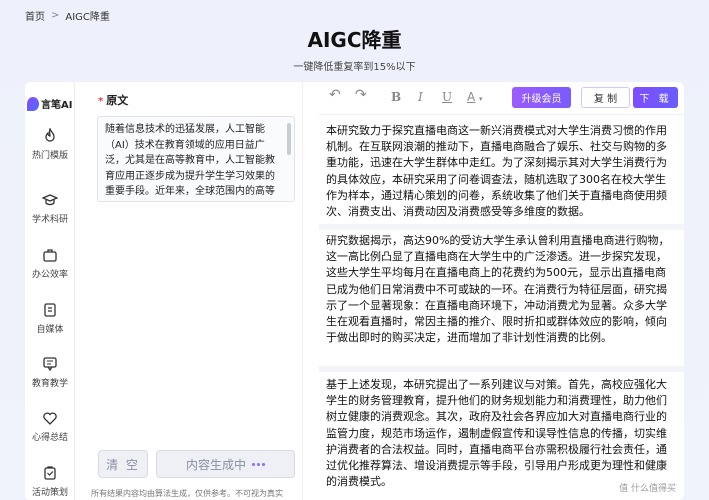 The image size is (709, 500). What do you see at coordinates (50, 291) in the screenshot?
I see `sidebar-nav: 言笔AI 热门模版 学术科研 办公效率 自媒体 教育教学 心得总结 活动策划` at bounding box center [50, 291].